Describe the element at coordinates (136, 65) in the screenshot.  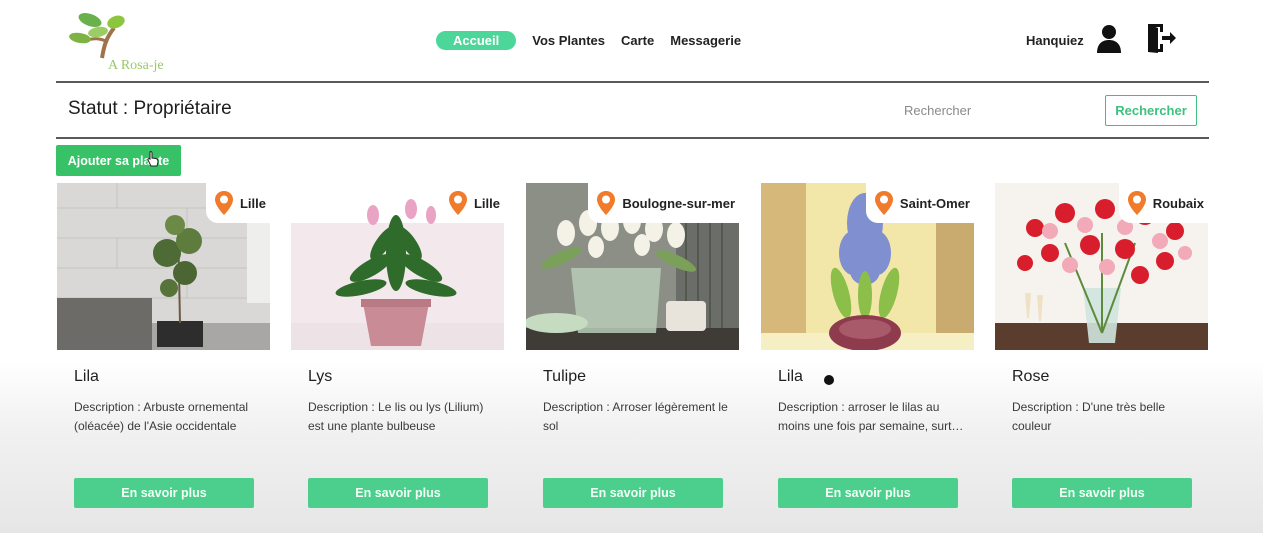
I see `brand-name: A Rosa-je` at that location.